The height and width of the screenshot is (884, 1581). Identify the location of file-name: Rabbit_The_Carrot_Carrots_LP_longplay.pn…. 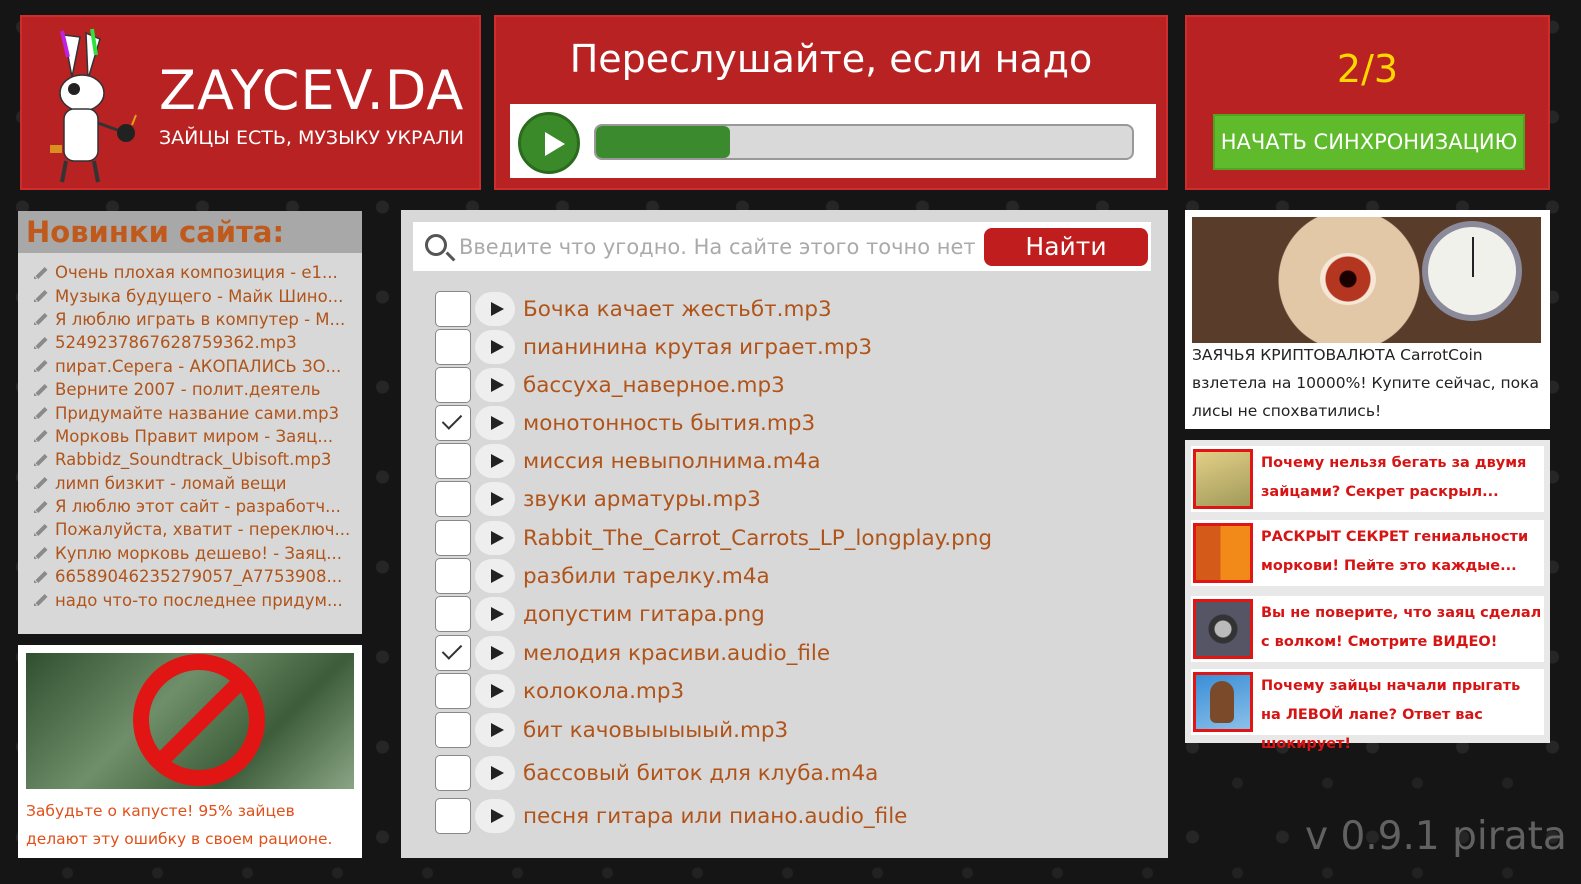
(757, 538).